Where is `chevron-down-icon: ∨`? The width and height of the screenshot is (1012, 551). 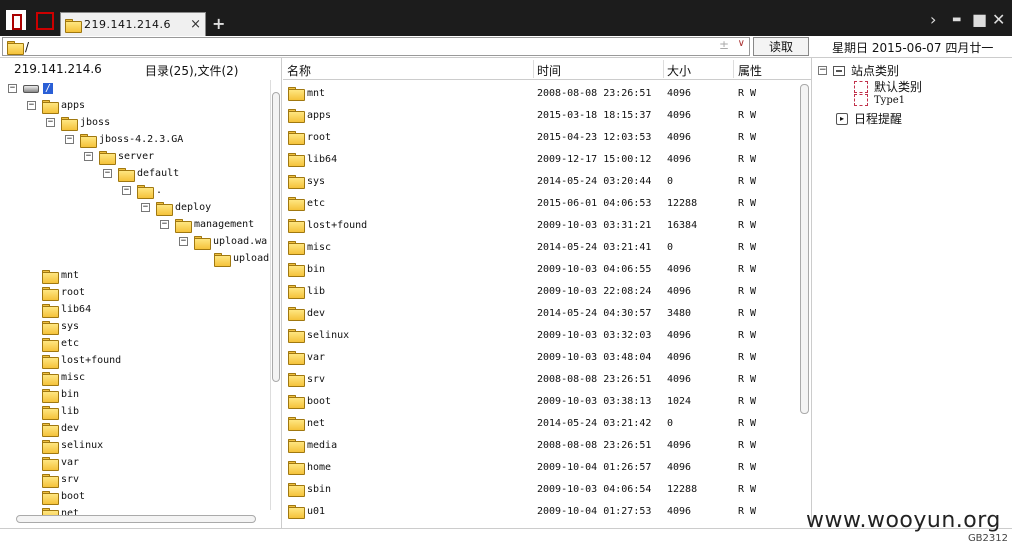 chevron-down-icon: ∨ is located at coordinates (741, 43).